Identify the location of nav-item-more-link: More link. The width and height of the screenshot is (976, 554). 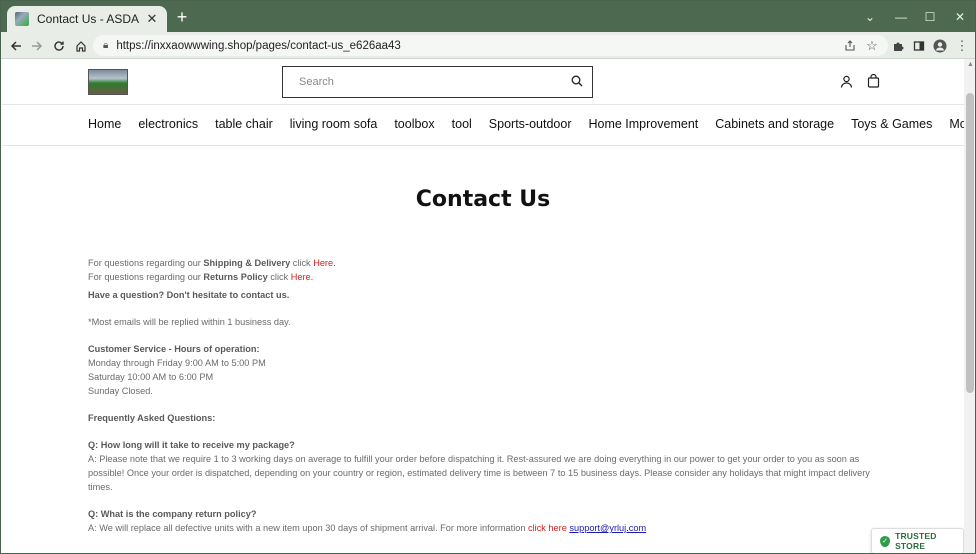
(956, 127).